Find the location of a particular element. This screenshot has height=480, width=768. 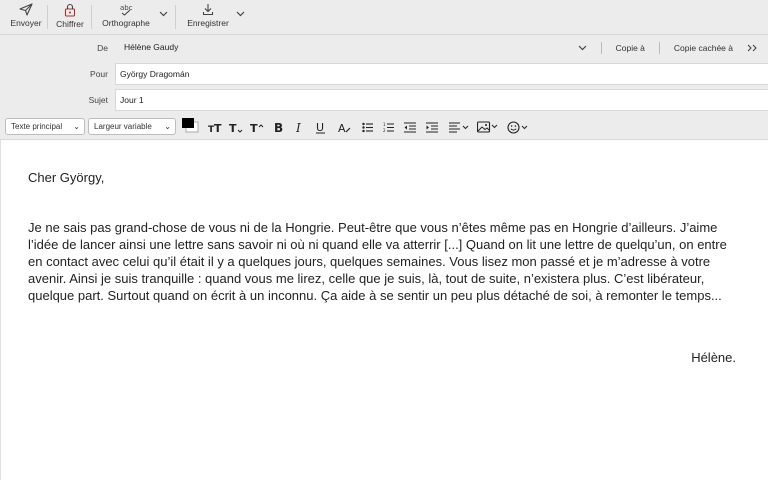

increase-font-icon: T is located at coordinates (257, 127).